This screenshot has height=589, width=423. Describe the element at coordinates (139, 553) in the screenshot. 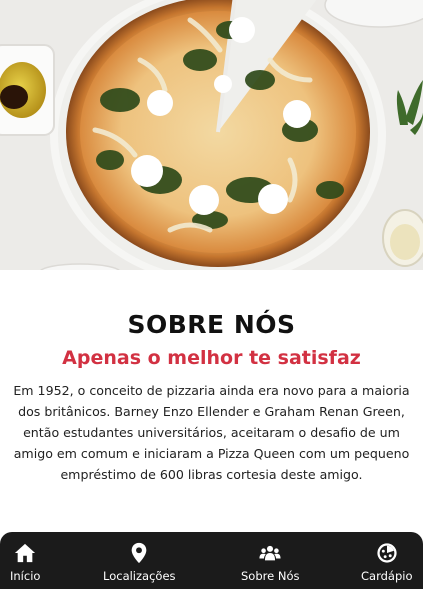

I see `map-pin-icon` at that location.